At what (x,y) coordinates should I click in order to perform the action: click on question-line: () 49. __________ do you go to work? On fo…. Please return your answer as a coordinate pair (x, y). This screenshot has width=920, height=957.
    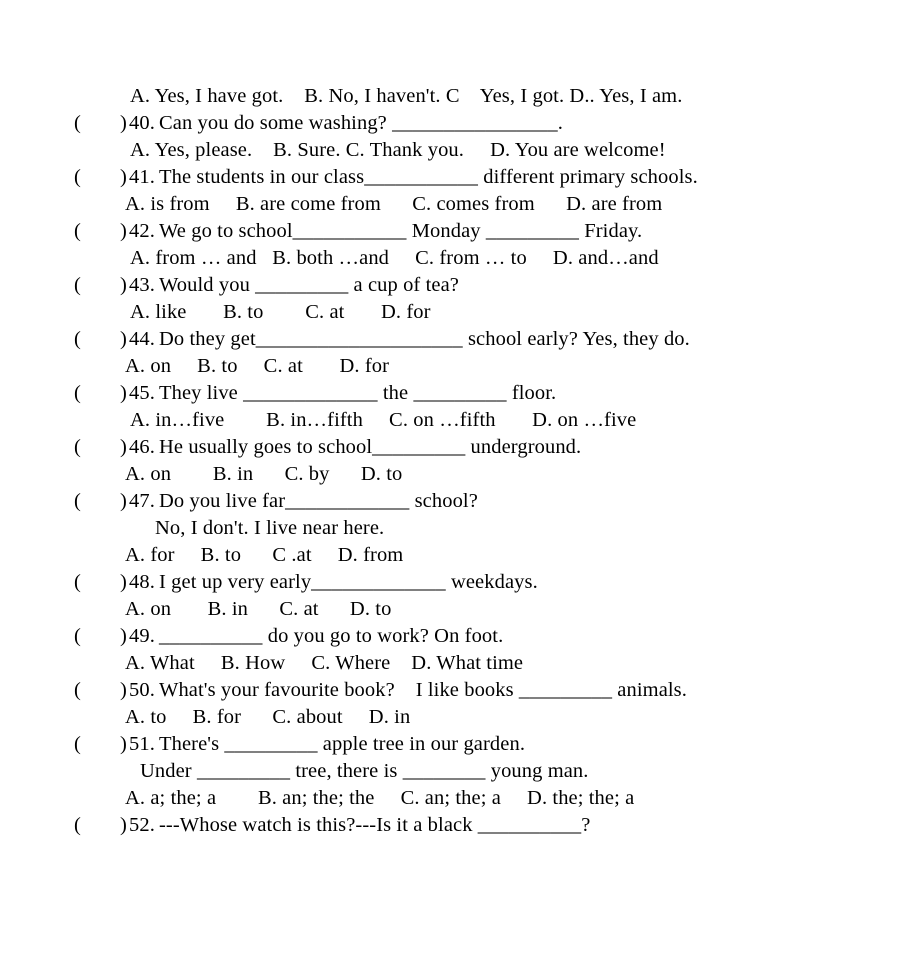
    Looking at the image, I should click on (460, 636).